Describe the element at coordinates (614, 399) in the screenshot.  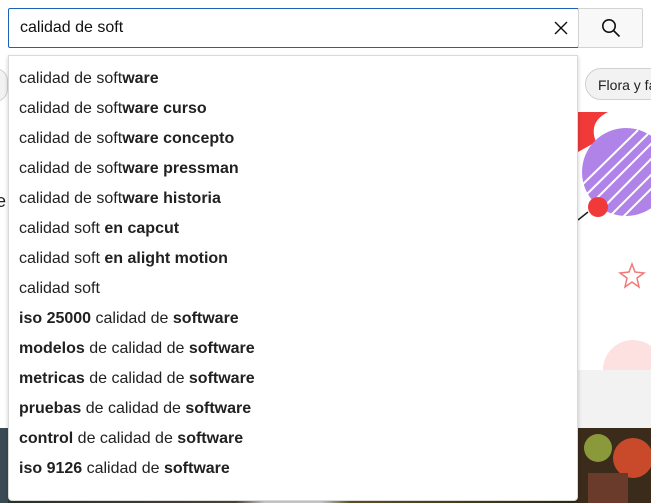
I see `background-panel` at that location.